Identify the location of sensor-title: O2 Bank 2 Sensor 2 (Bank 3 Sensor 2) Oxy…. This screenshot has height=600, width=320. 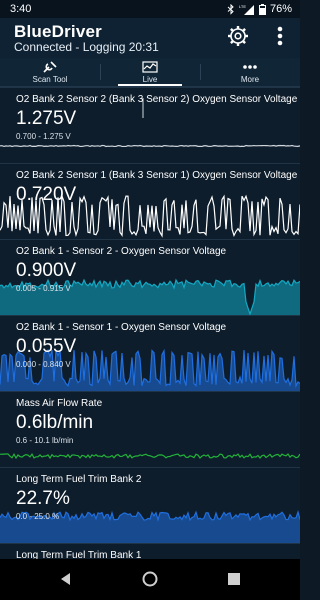
(157, 99).